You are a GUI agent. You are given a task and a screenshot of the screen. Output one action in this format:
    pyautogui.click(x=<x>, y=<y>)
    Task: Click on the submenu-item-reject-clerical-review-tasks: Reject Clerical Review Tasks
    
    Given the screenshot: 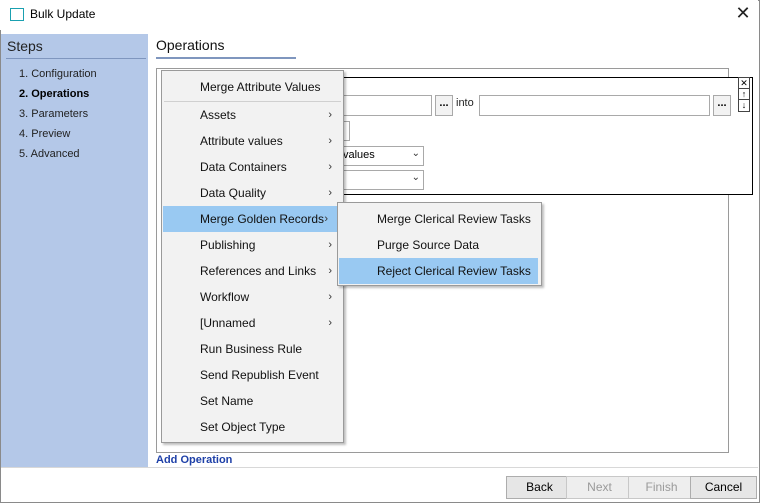 What is the action you would take?
    pyautogui.click(x=438, y=271)
    